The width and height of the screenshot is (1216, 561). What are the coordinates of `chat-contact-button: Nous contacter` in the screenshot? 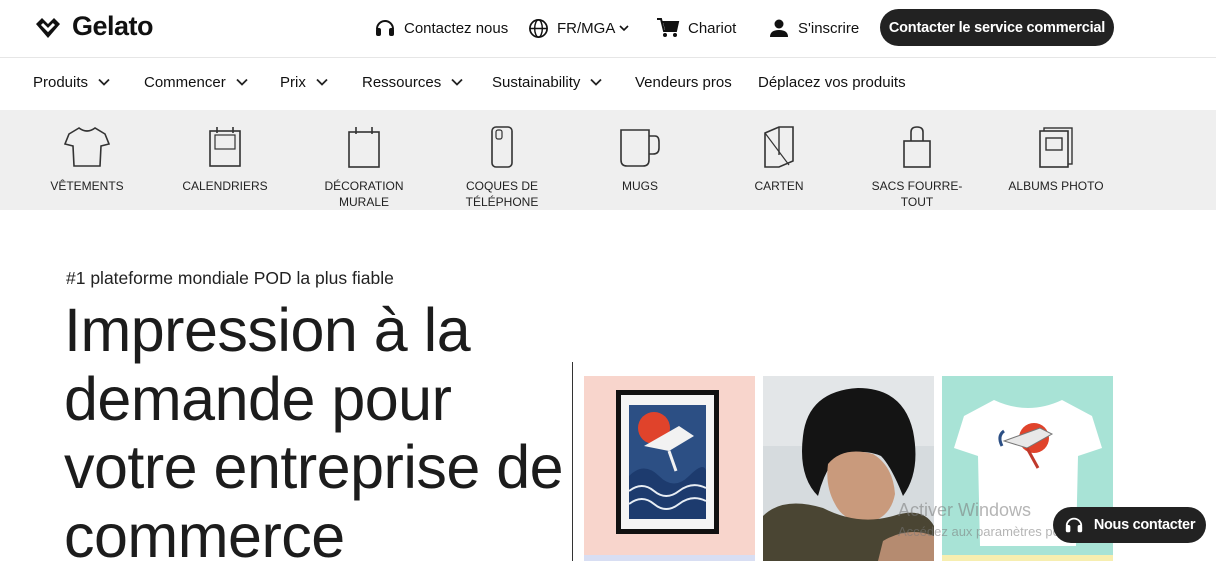 It's located at (1129, 525).